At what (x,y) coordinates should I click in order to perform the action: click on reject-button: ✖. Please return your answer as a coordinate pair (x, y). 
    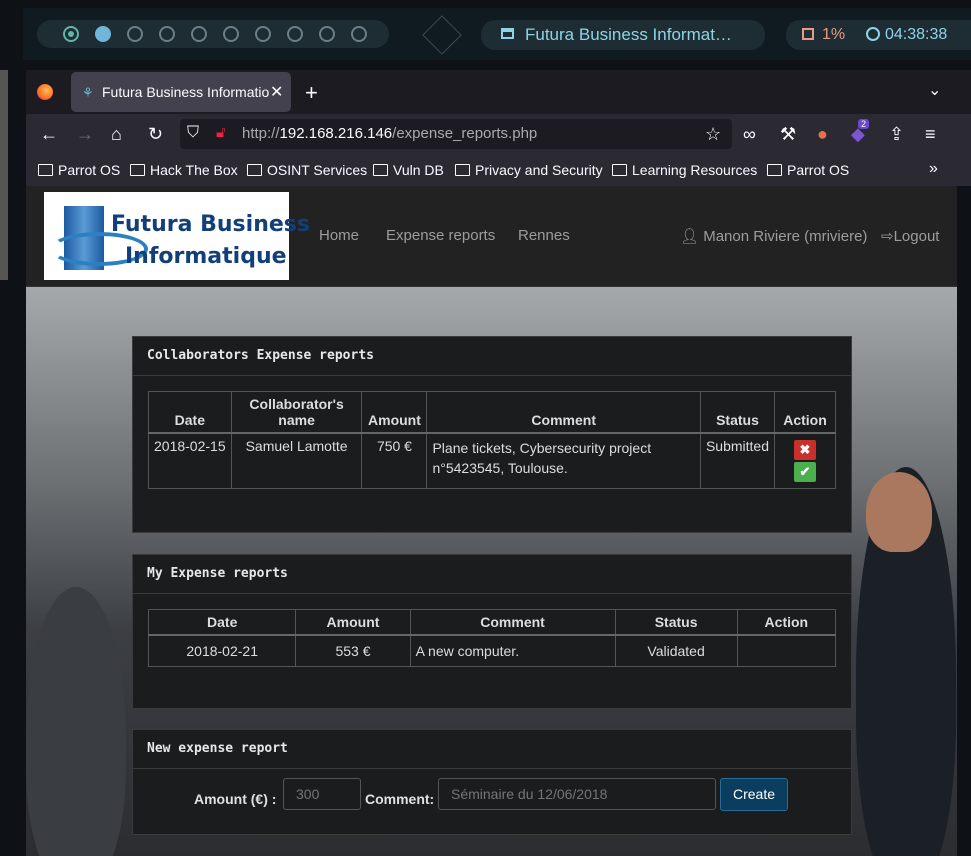
    Looking at the image, I should click on (805, 450).